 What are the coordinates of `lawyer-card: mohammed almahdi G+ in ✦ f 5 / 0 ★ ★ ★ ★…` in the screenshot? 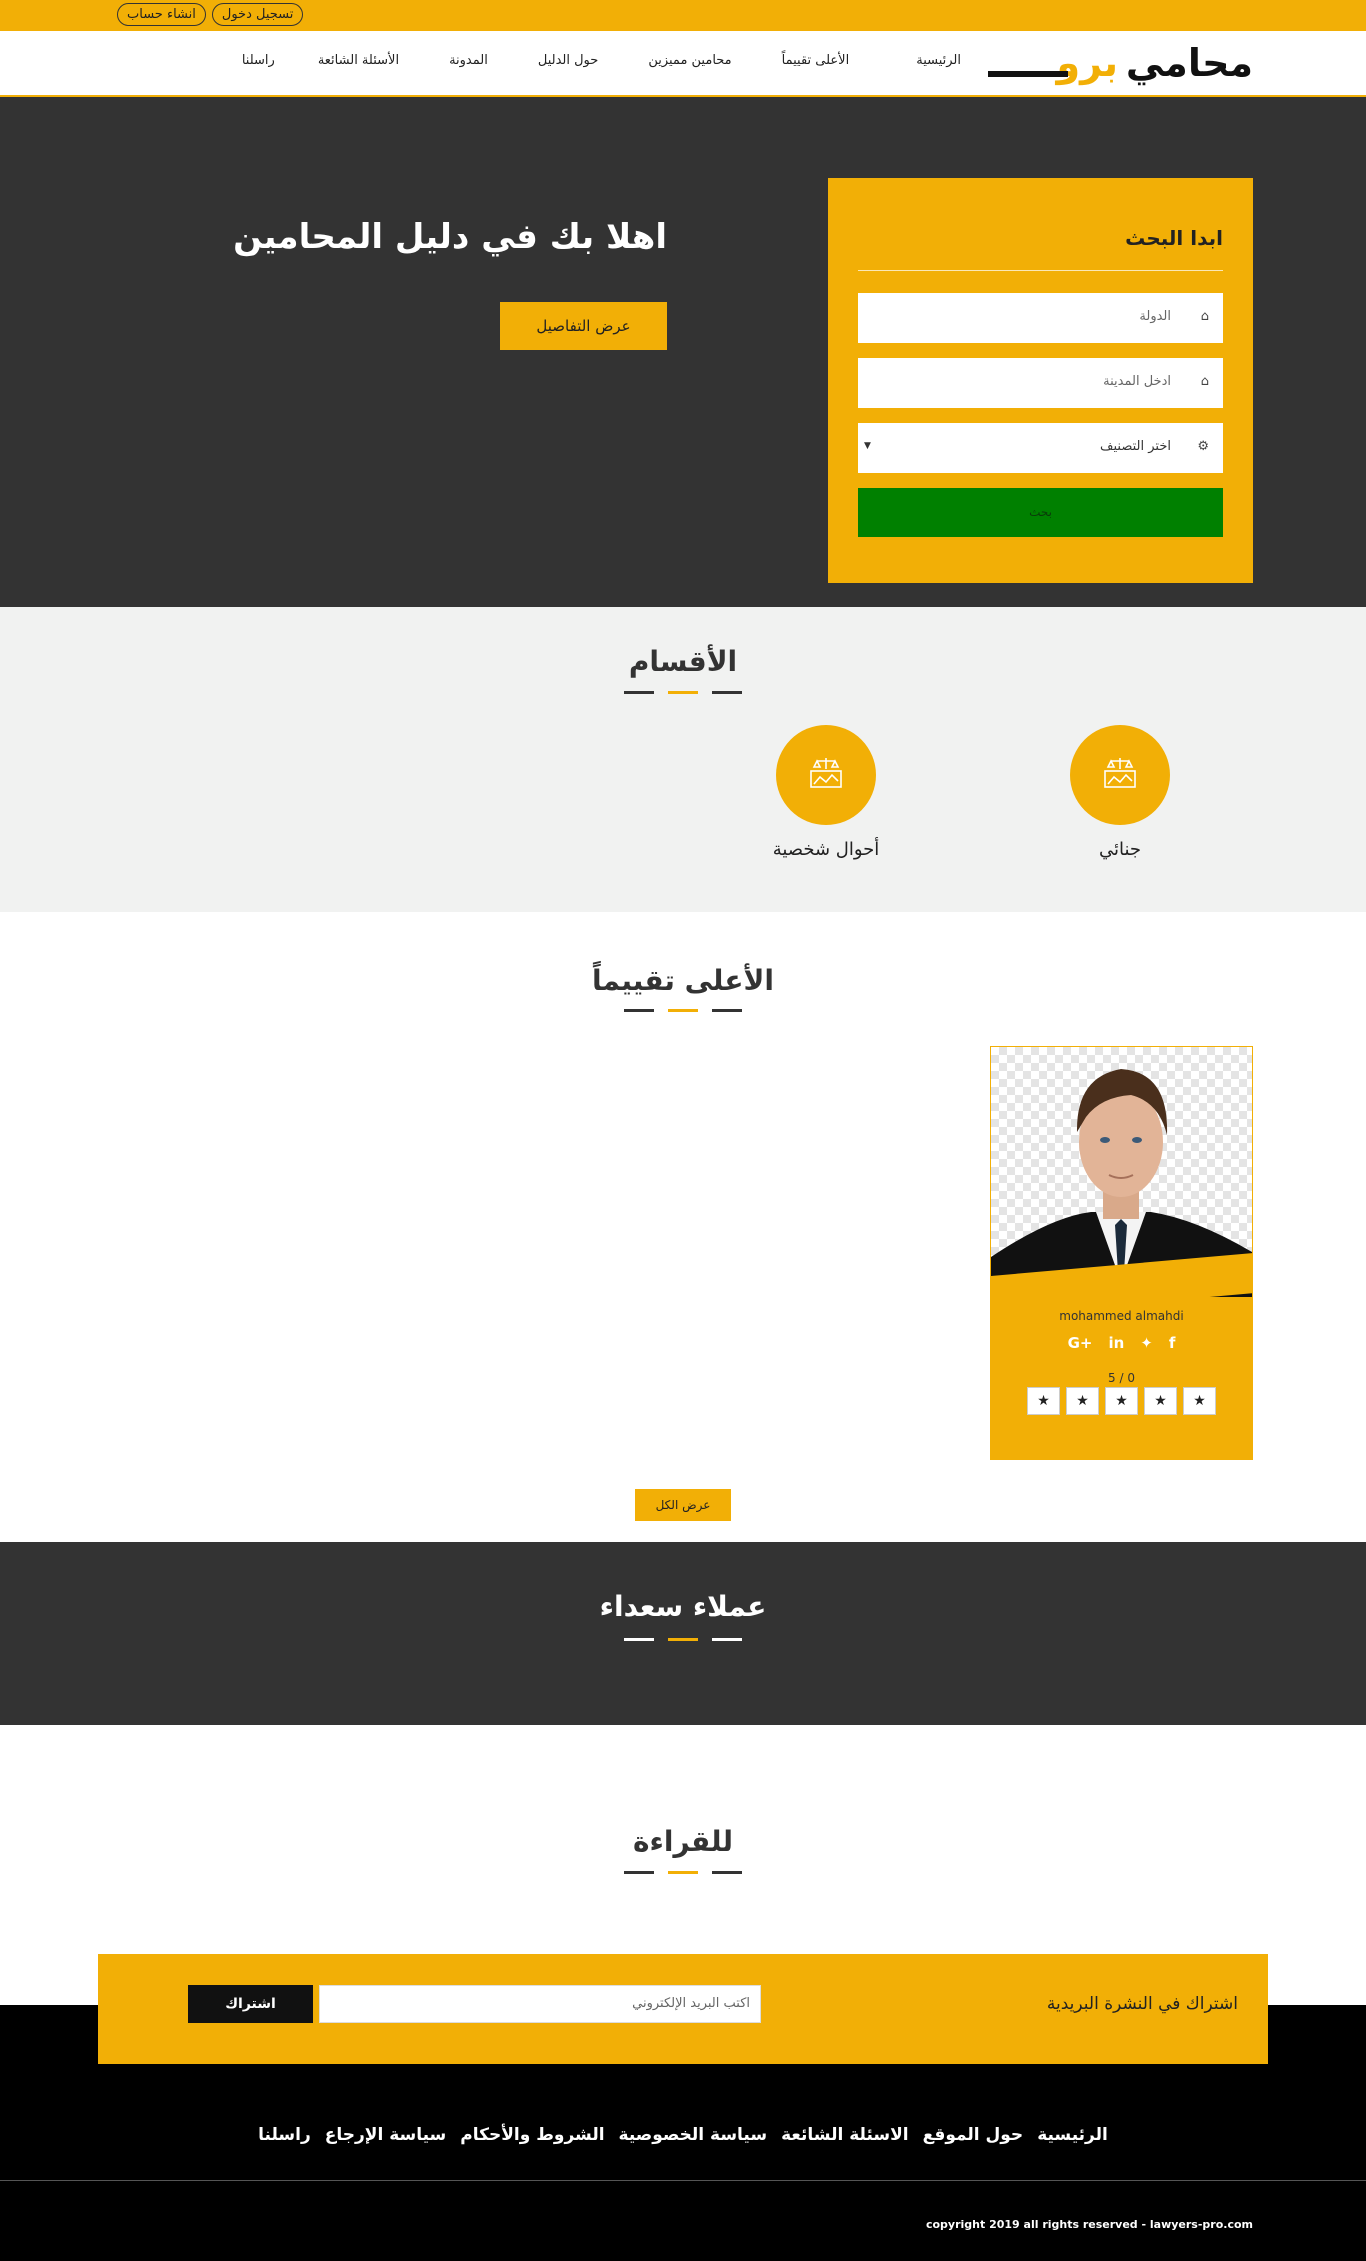 It's located at (1121, 1253).